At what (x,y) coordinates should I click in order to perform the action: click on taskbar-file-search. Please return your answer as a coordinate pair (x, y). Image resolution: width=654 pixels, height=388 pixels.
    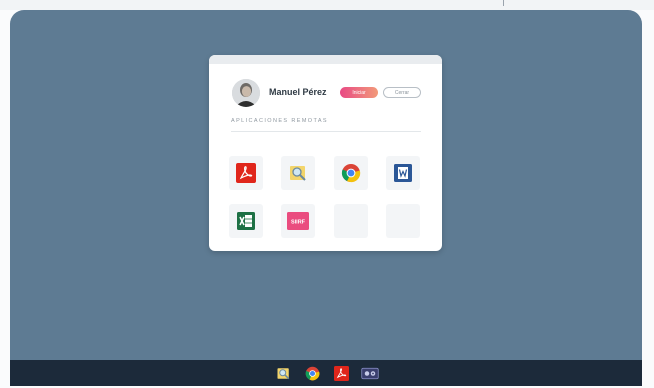
    Looking at the image, I should click on (283, 373).